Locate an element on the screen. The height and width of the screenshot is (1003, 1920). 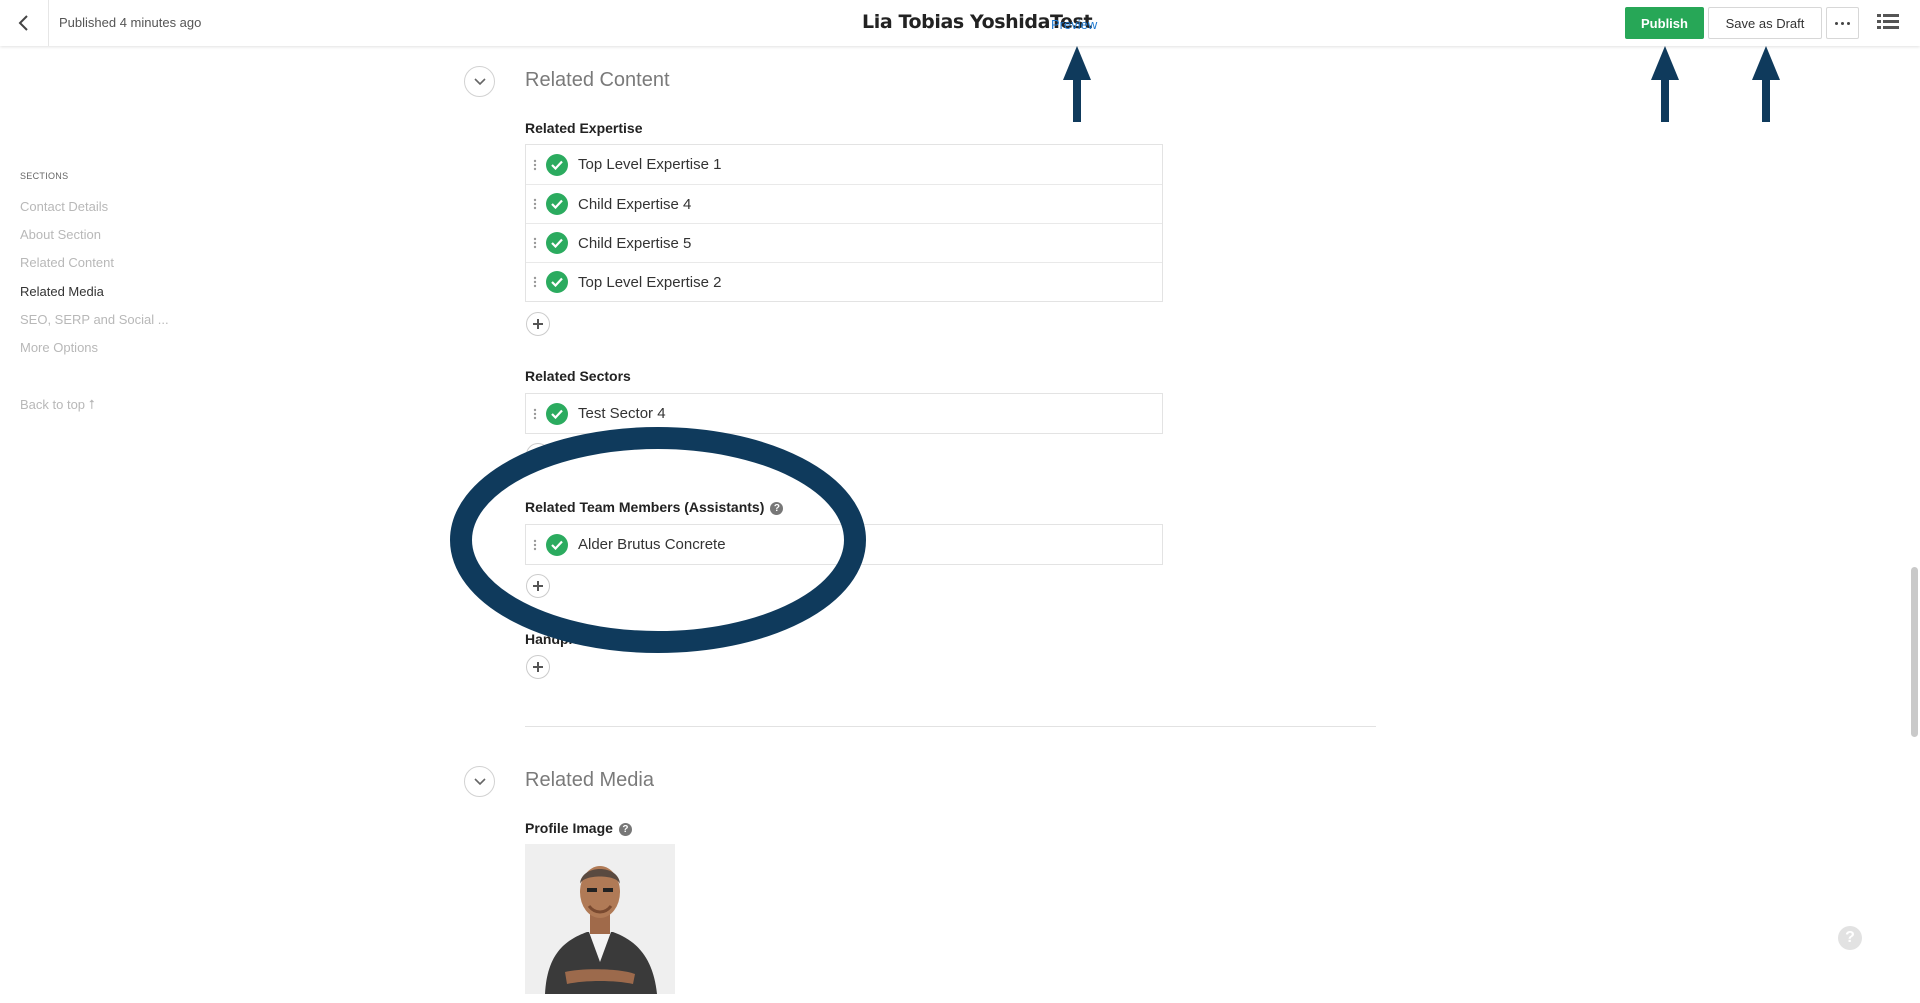
nav-related-media: Related Media is located at coordinates (62, 291).